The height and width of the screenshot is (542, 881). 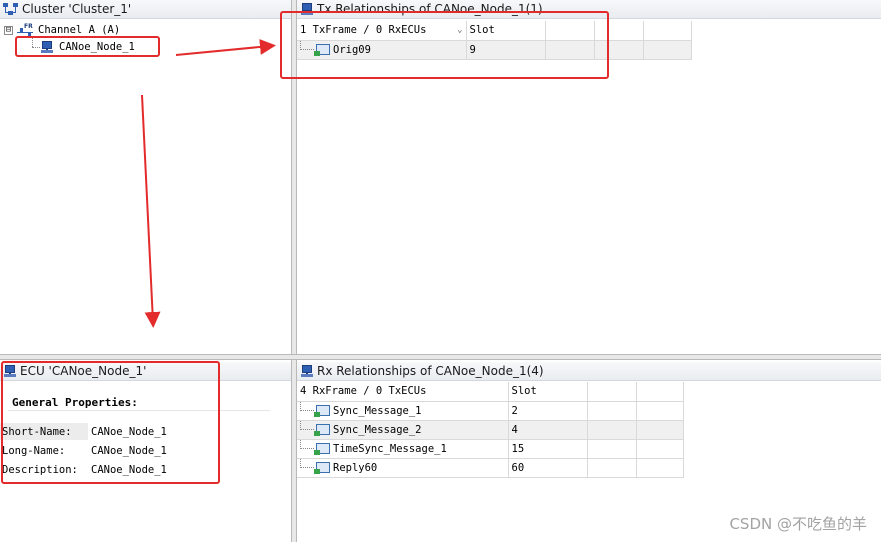 What do you see at coordinates (390, 448) in the screenshot?
I see `frame-name: TimeSync_Message_1` at bounding box center [390, 448].